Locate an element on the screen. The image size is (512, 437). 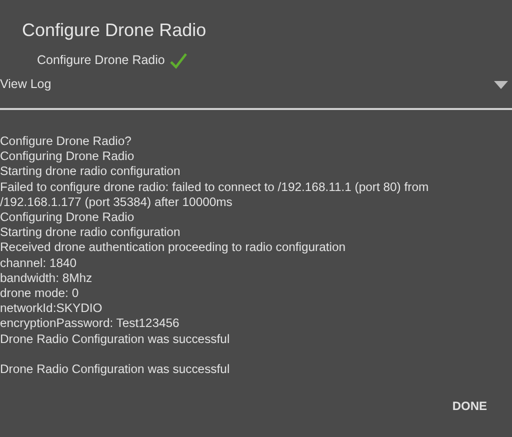
status-label: Configure Drone Radio is located at coordinates (101, 61).